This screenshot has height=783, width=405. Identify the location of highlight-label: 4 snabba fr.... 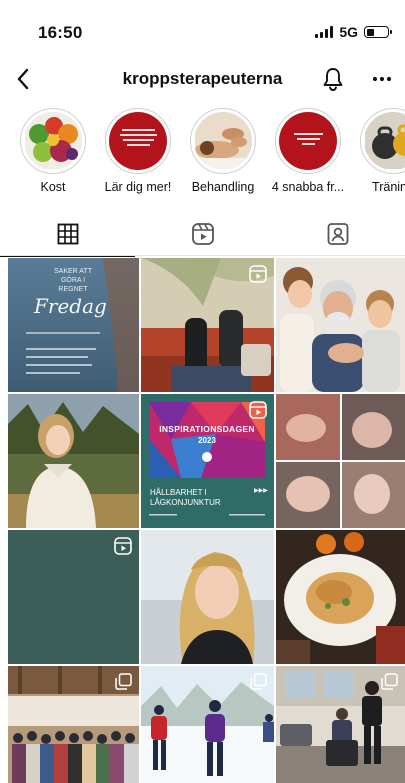
(308, 187).